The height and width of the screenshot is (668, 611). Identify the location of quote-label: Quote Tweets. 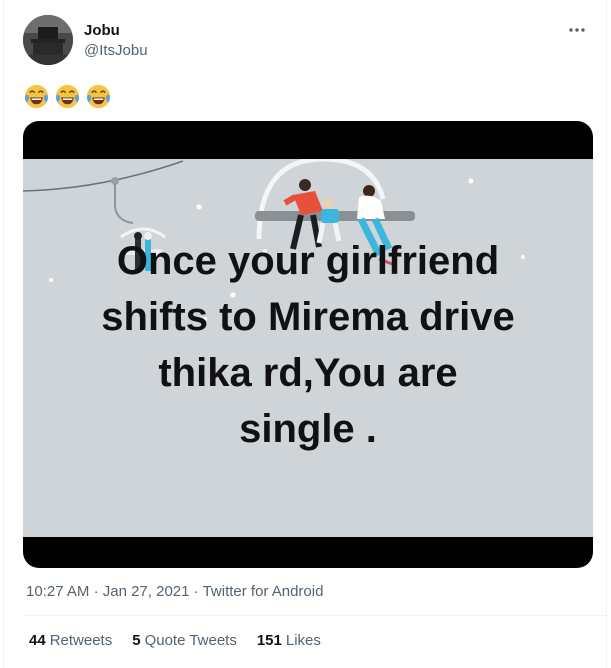
(190, 640).